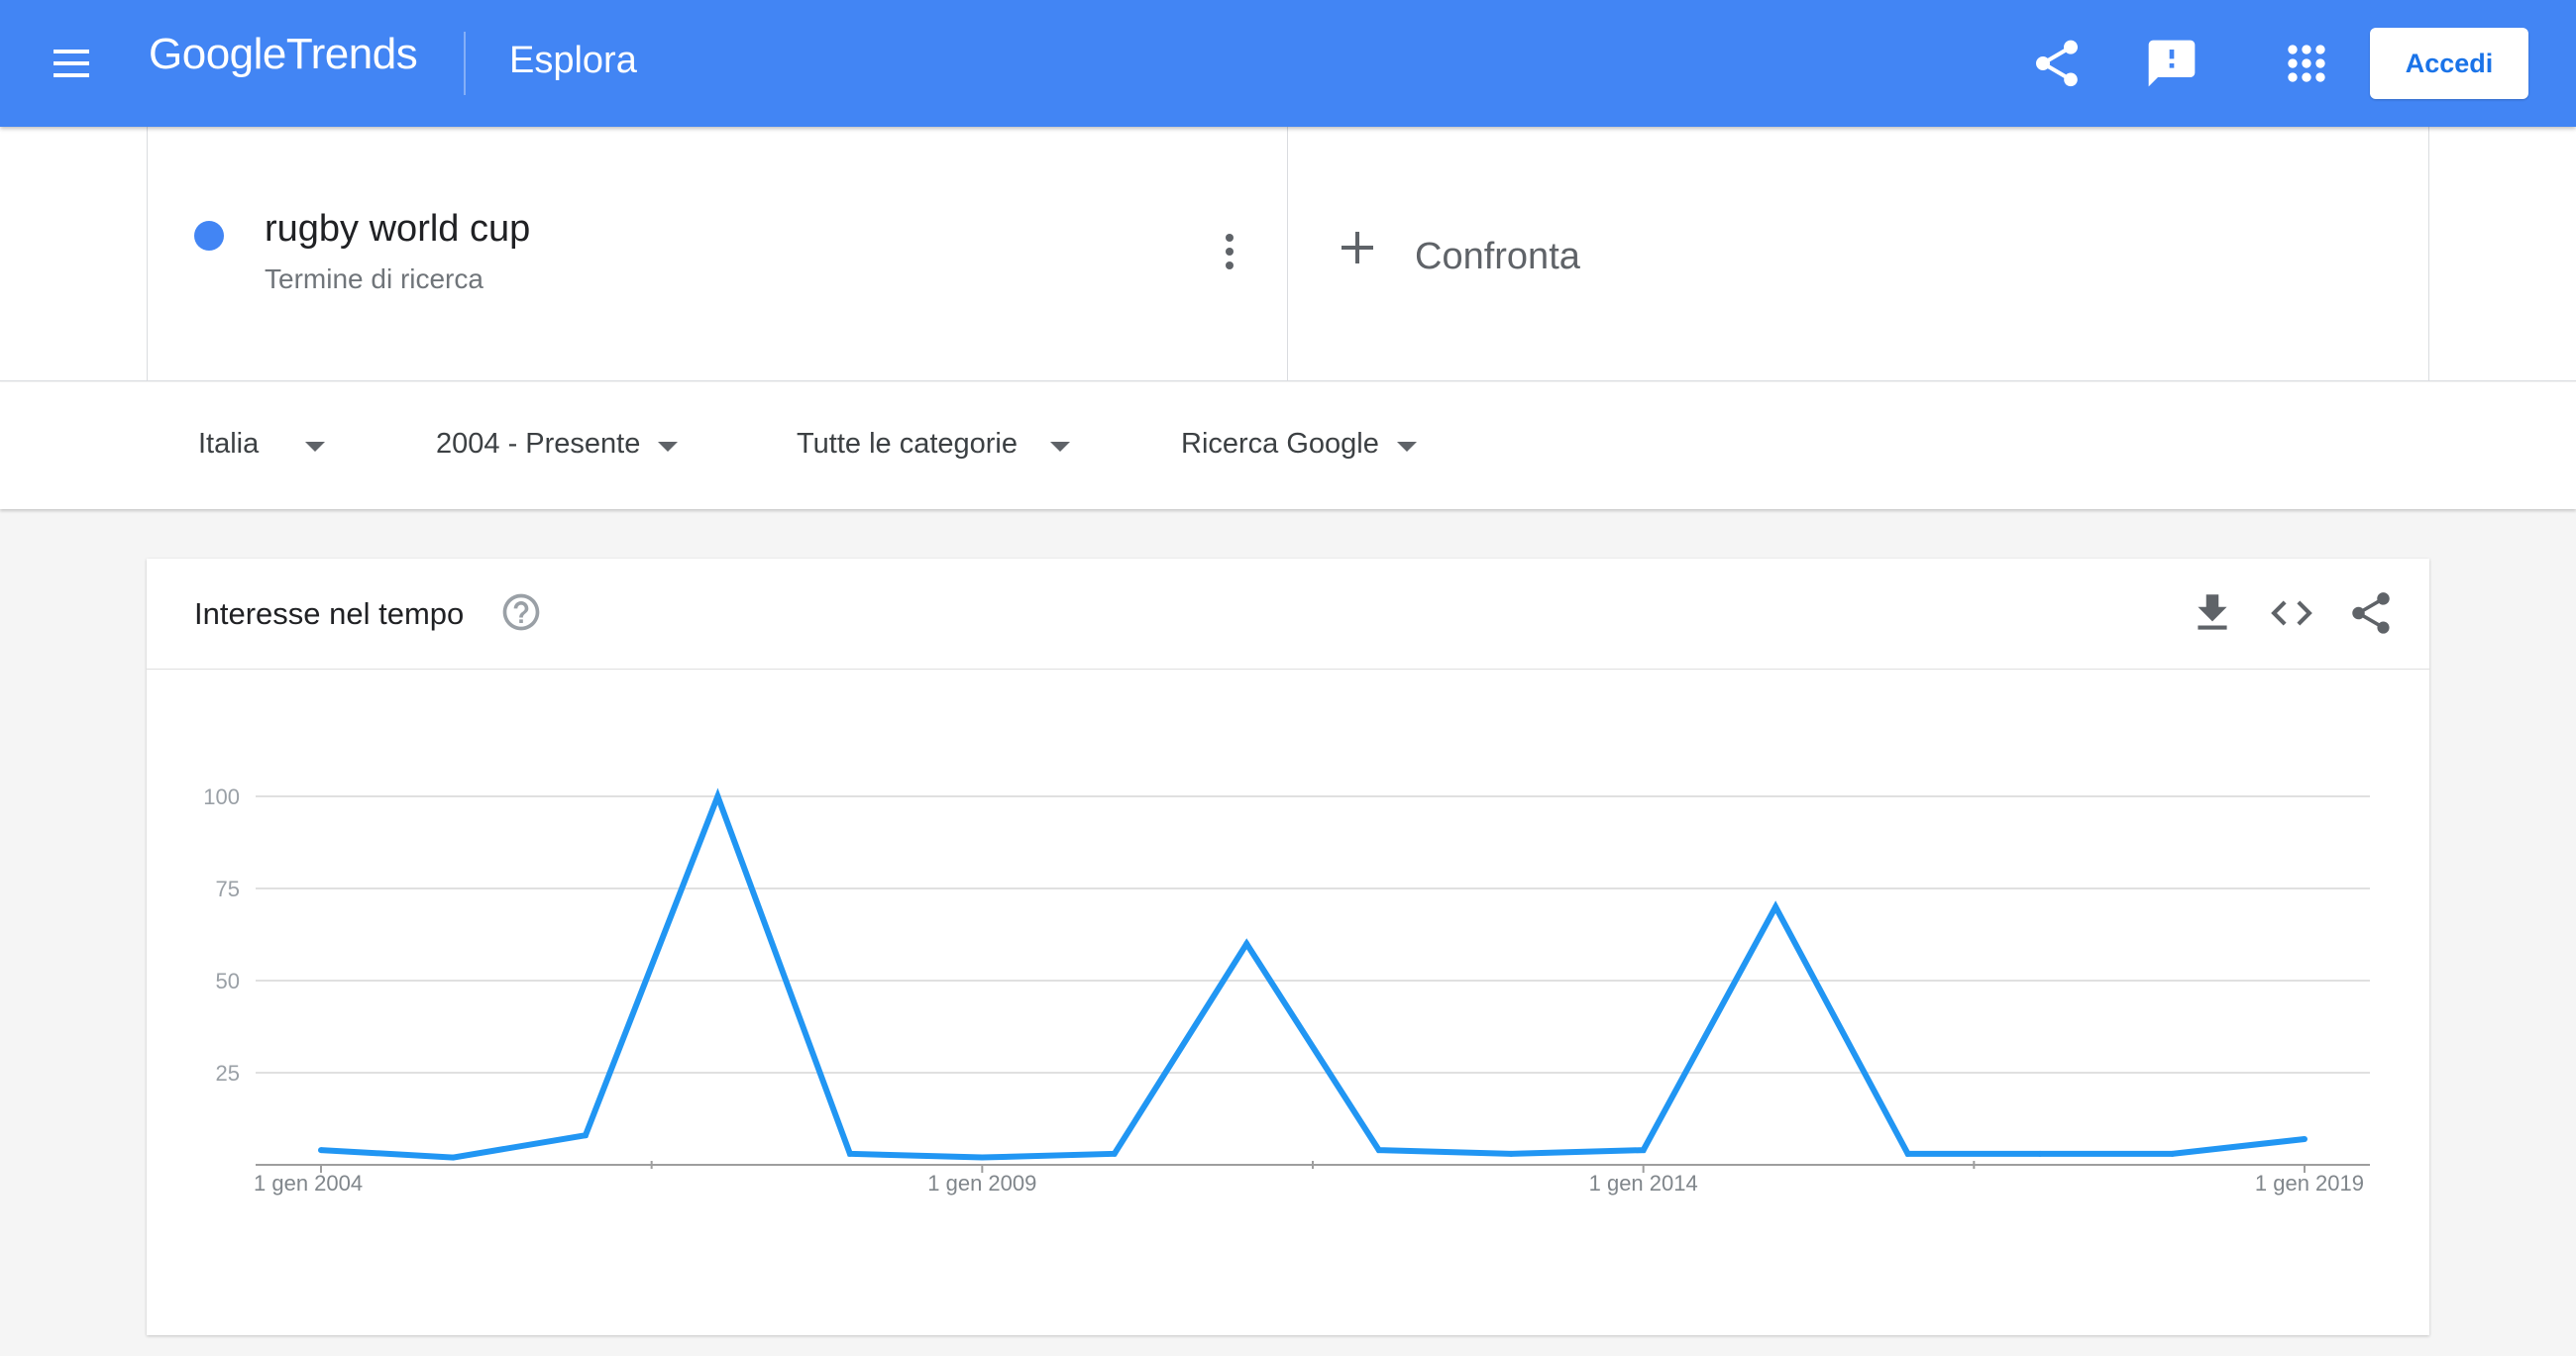 This screenshot has width=2576, height=1356. What do you see at coordinates (1229, 259) in the screenshot?
I see `more-vert-icon` at bounding box center [1229, 259].